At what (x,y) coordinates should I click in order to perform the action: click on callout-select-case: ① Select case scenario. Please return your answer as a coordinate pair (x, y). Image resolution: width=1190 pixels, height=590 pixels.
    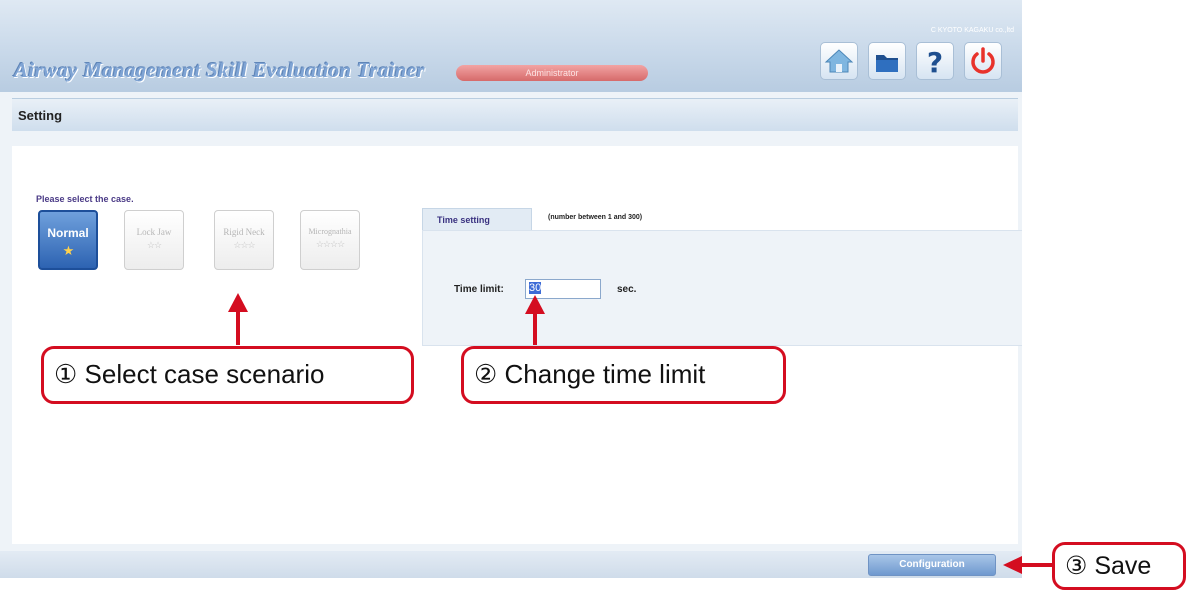
    Looking at the image, I should click on (227, 375).